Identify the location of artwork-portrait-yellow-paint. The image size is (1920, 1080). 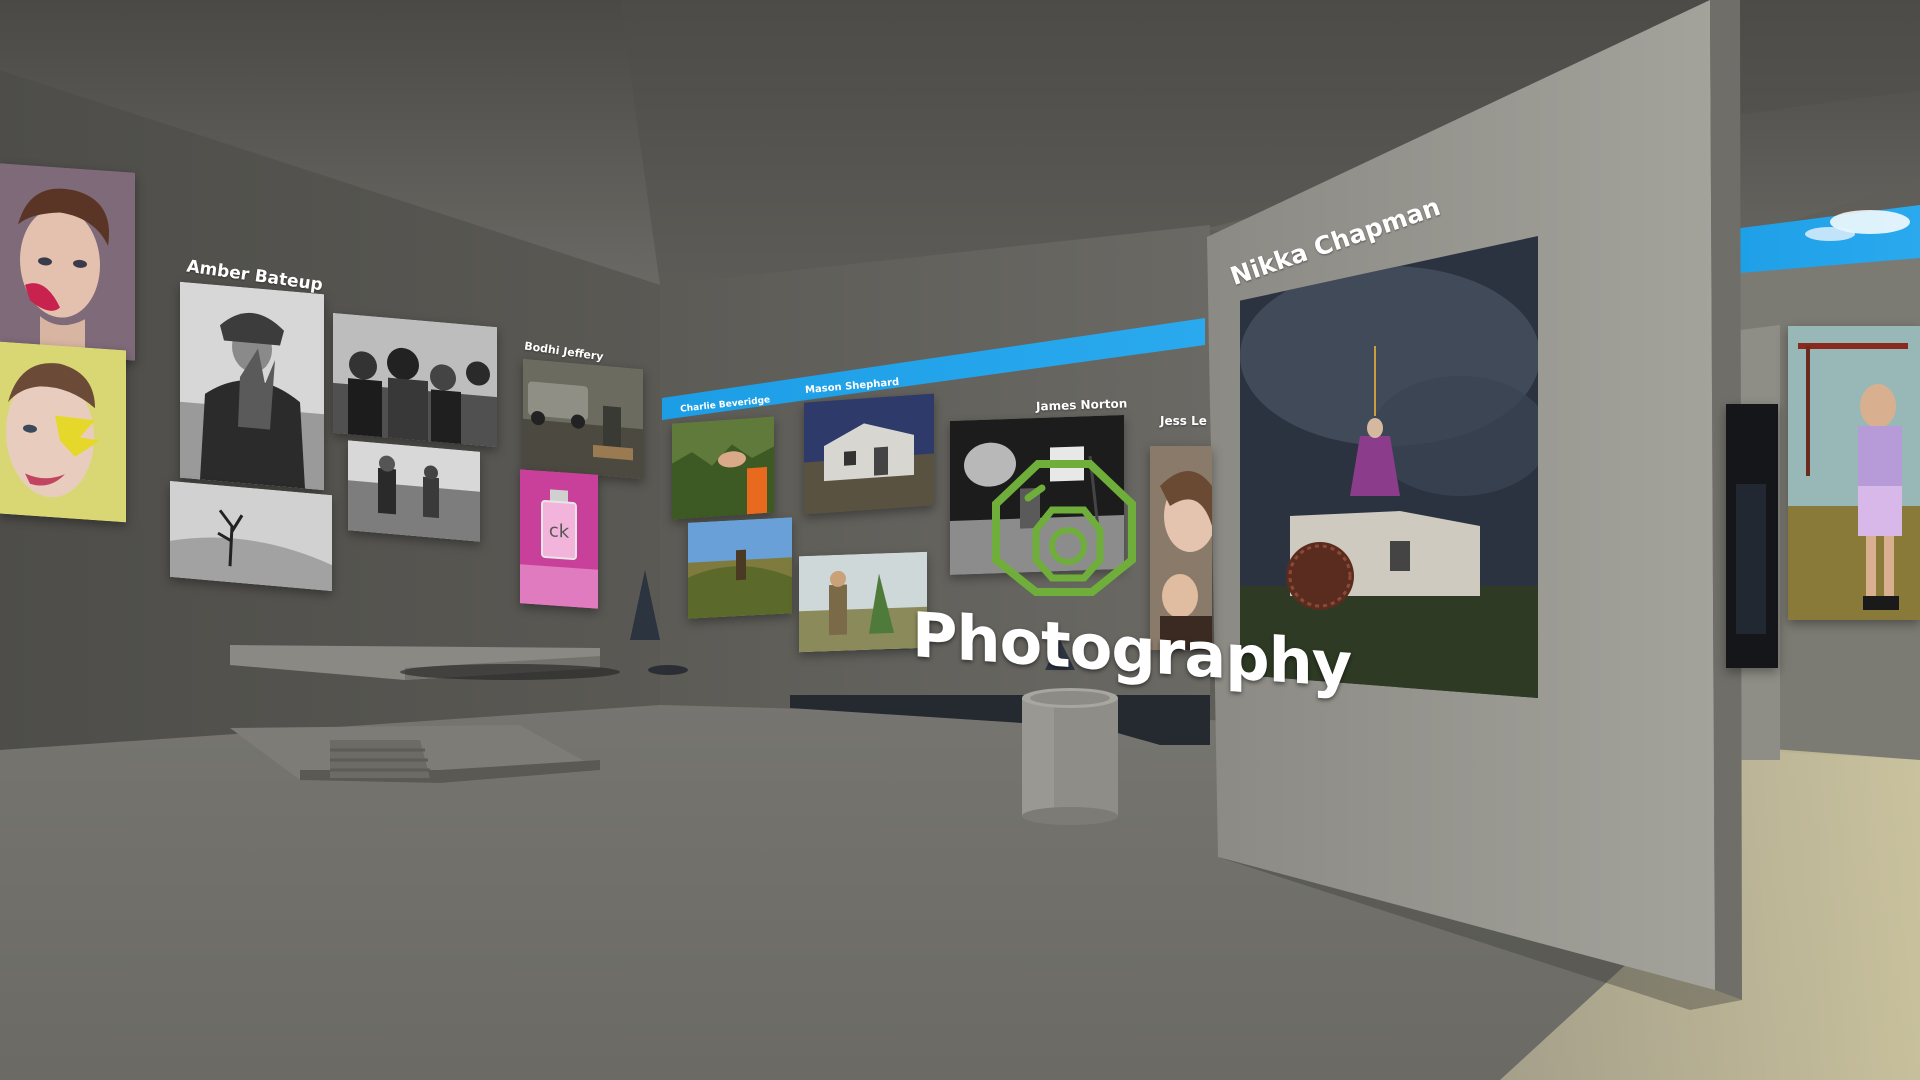
(63, 432).